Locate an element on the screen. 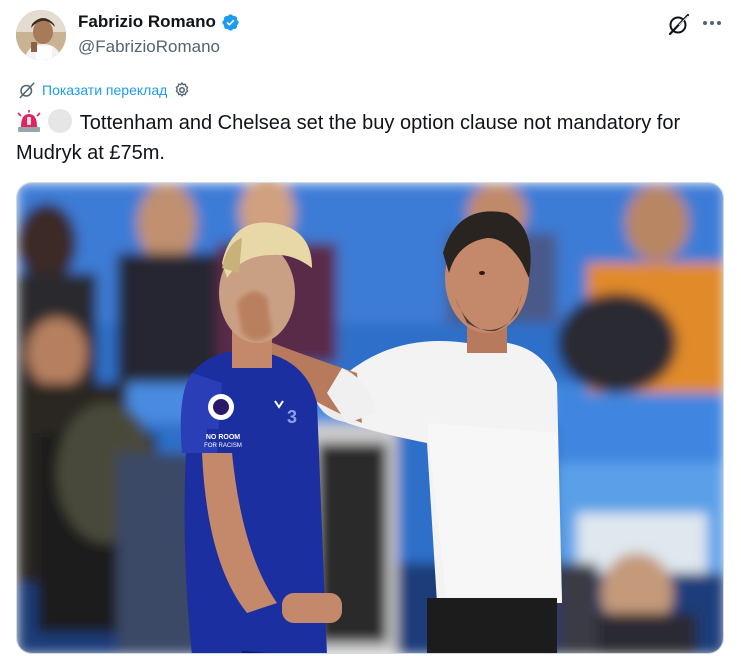  display-name-row: Fabrizio Romano is located at coordinates (159, 22).